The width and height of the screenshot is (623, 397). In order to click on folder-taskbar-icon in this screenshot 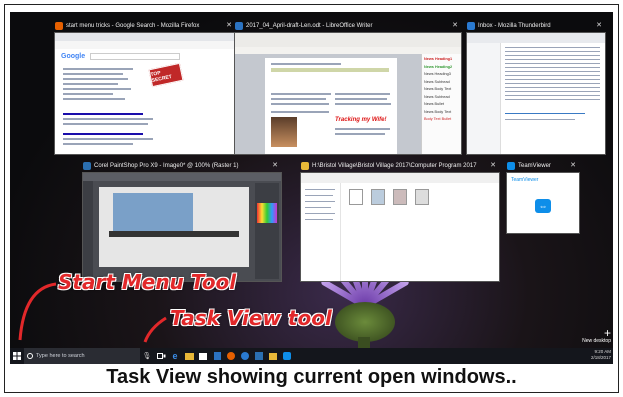, I will do `click(273, 356)`.